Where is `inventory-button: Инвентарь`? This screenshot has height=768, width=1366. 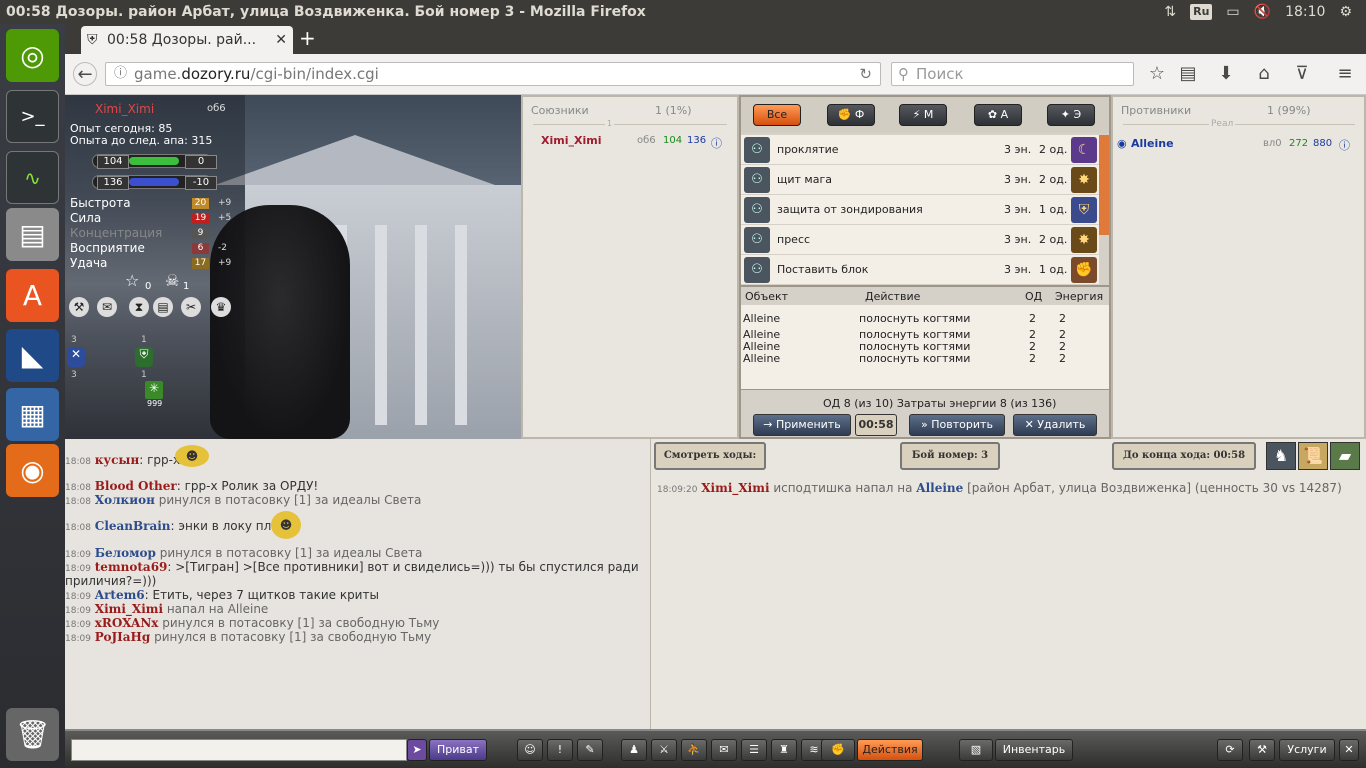 inventory-button: Инвентарь is located at coordinates (1034, 750).